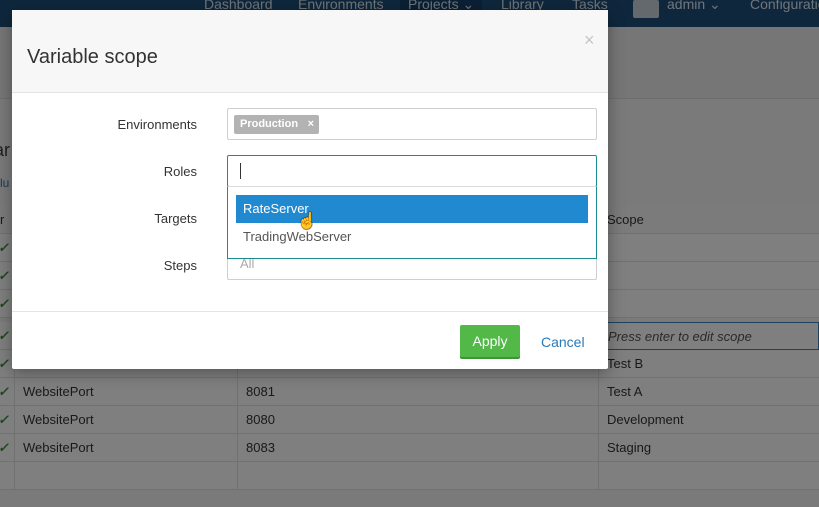  Describe the element at coordinates (269, 124) in the screenshot. I see `environment-chip-label: Production` at that location.